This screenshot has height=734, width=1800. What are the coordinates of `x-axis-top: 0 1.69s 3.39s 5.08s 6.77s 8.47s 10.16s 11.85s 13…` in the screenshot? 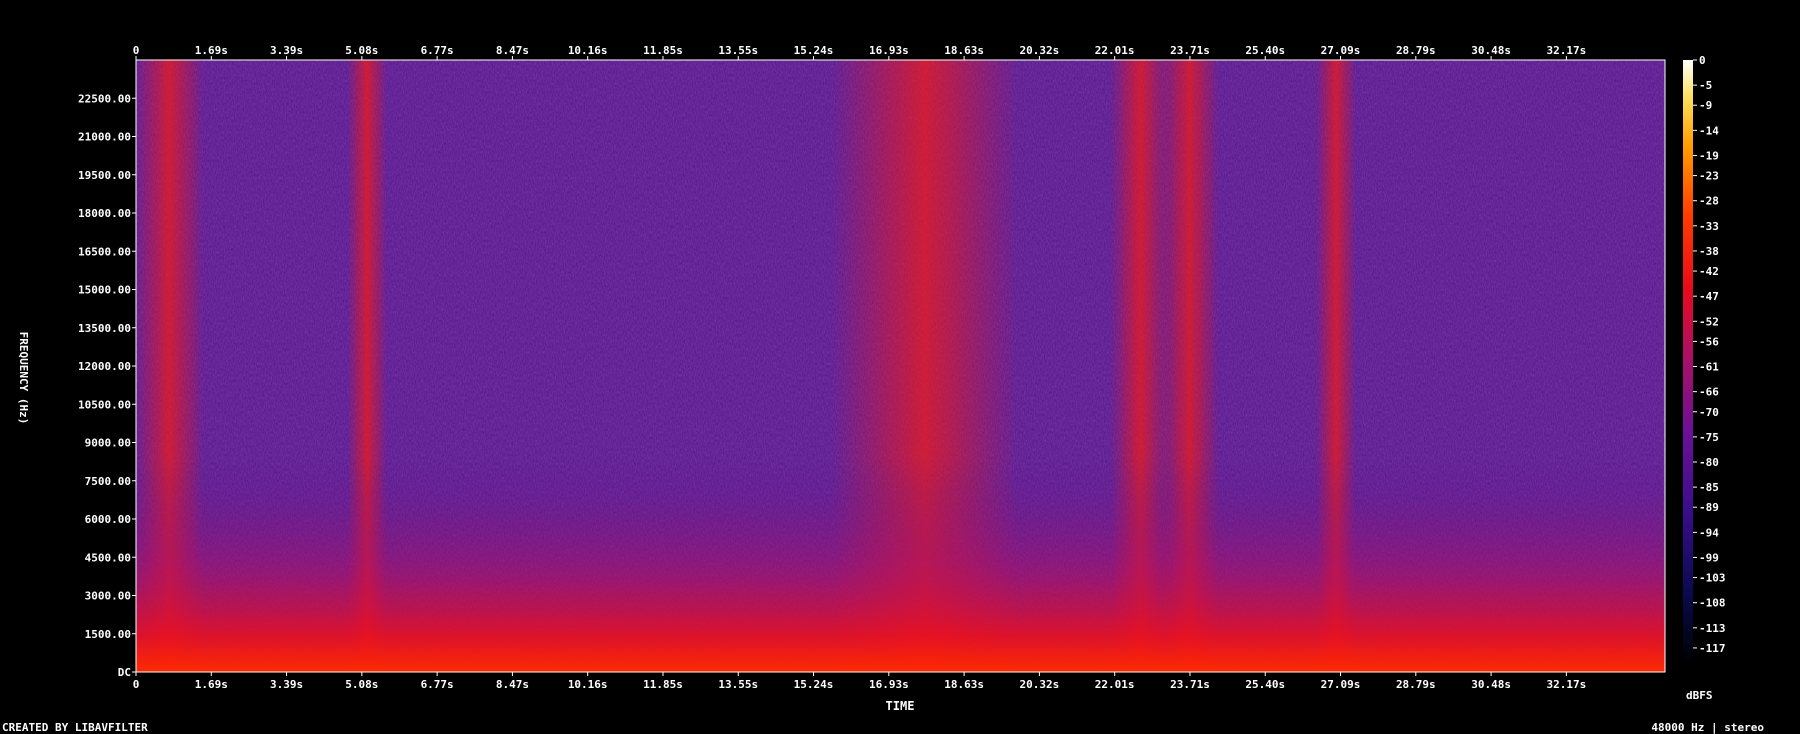 It's located at (860, 52).